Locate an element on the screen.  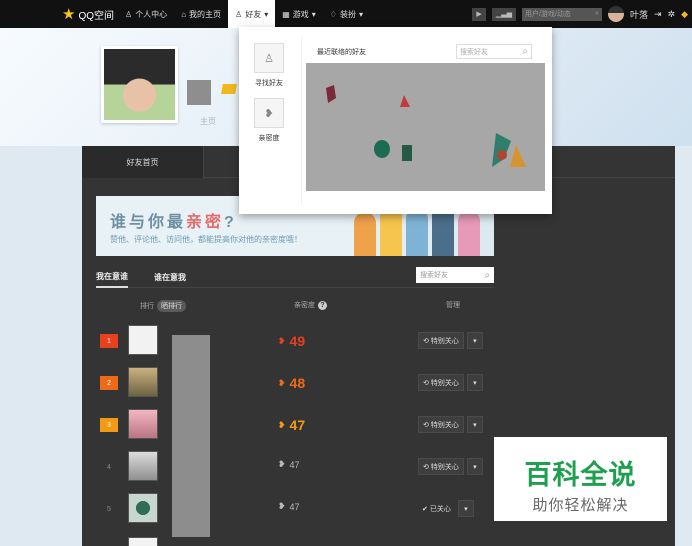
user-avatar is located at coordinates (615, 14).